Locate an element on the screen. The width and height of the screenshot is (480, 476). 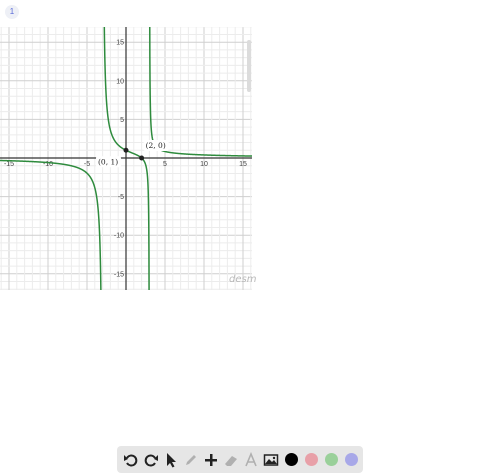
y-tick-label: -10 is located at coordinates (119, 236).